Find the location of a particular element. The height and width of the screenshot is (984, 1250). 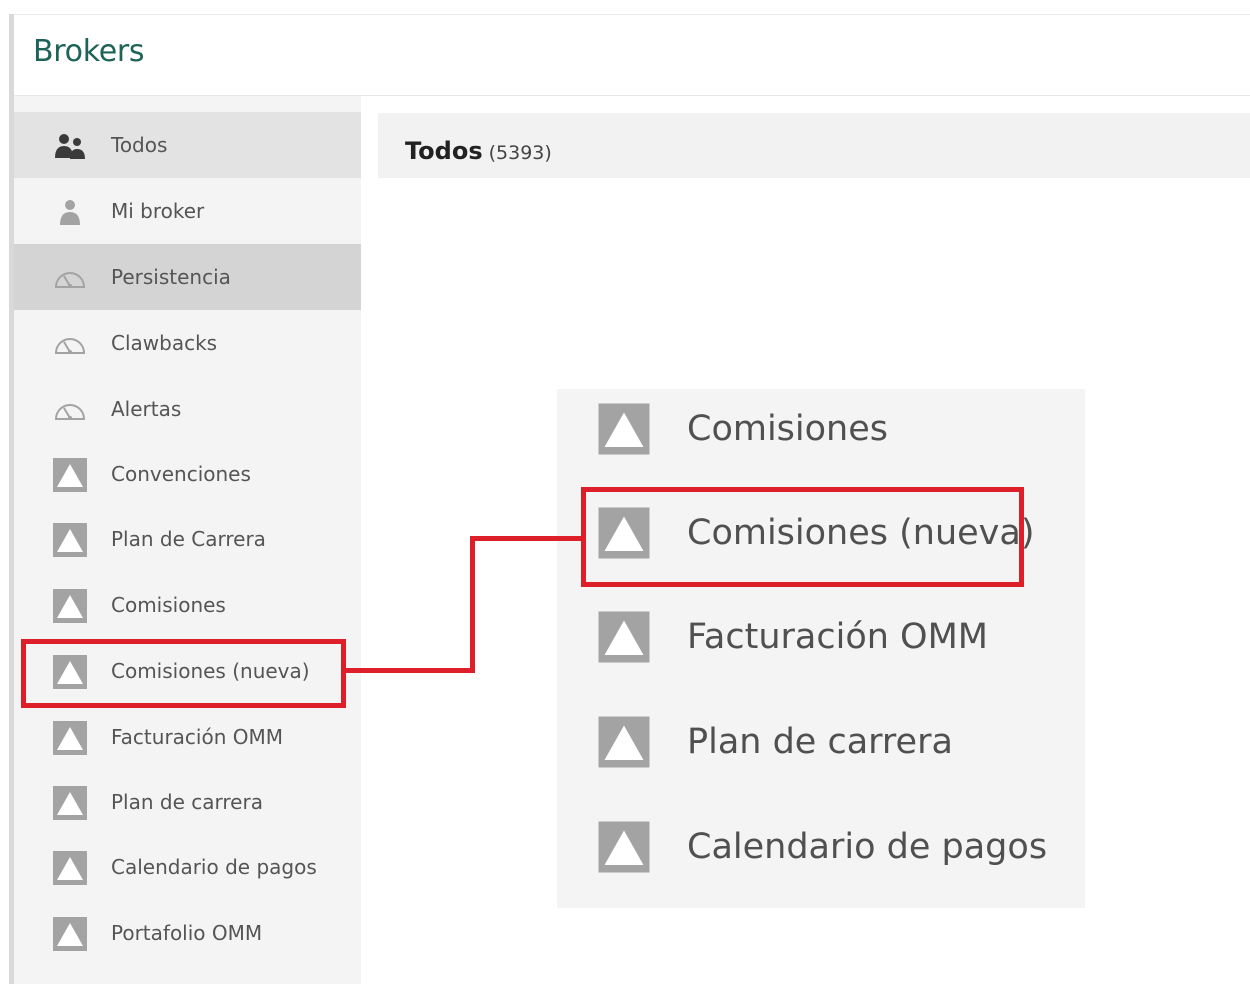

sidebar-item: Facturación OMM is located at coordinates (187, 737).